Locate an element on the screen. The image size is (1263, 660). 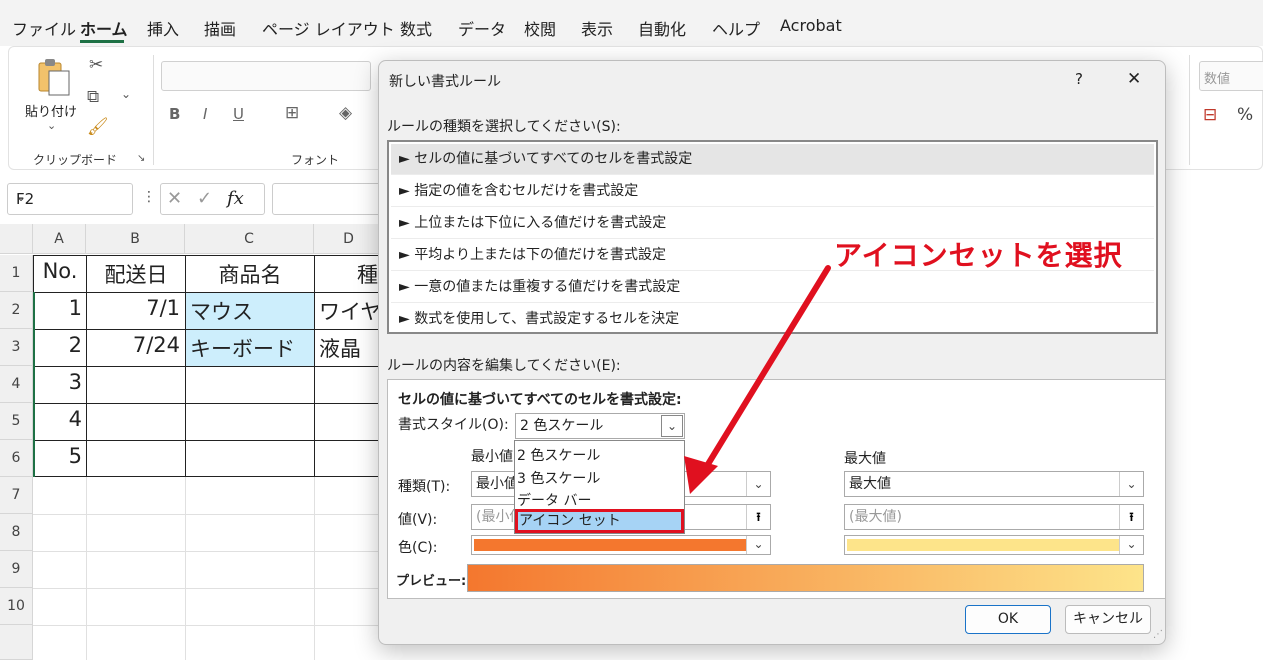
annotation-text: アイコンセットを選択 is located at coordinates (978, 255).